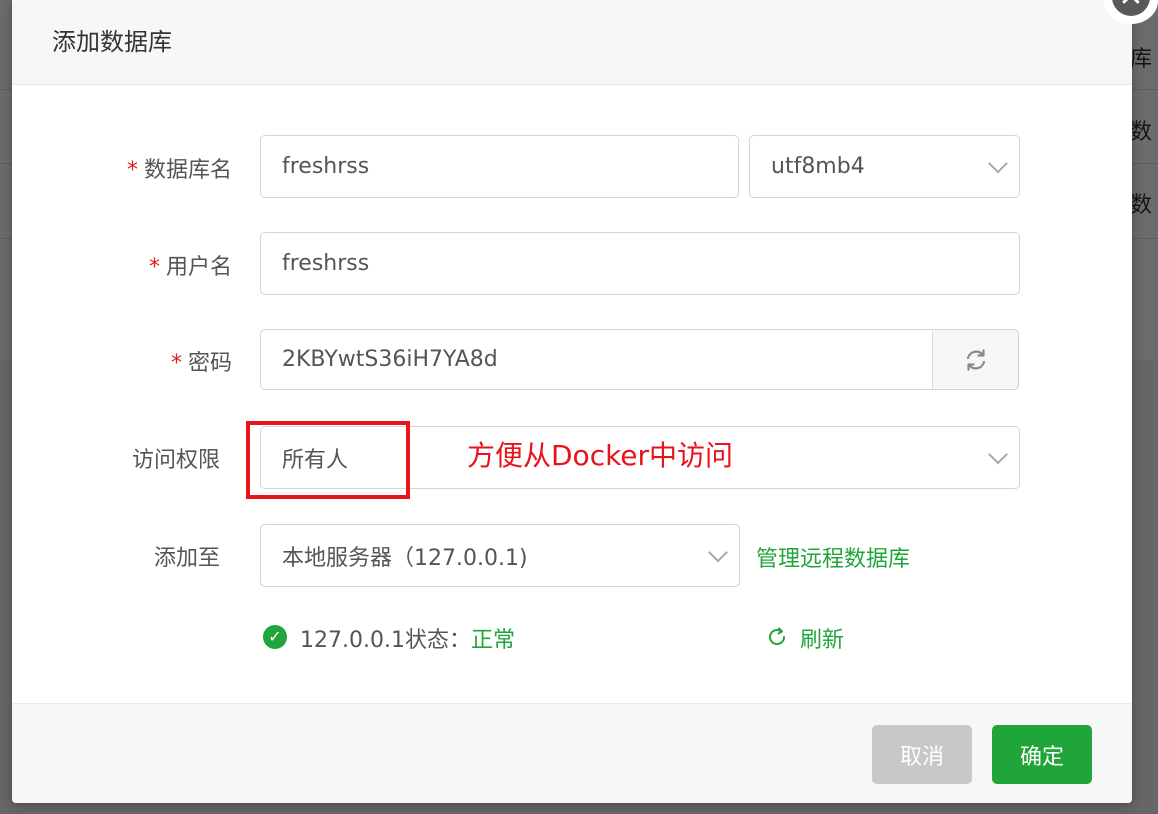  Describe the element at coordinates (640, 263) in the screenshot. I see `username-input: freshrss` at that location.